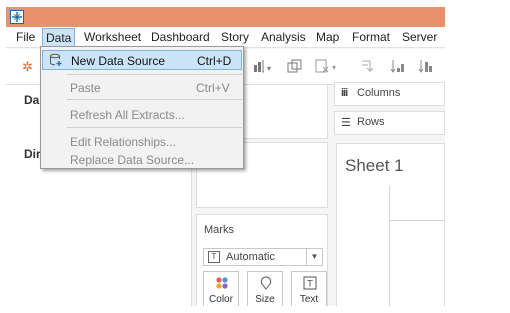  What do you see at coordinates (368, 67) in the screenshot?
I see `swap-icon` at bounding box center [368, 67].